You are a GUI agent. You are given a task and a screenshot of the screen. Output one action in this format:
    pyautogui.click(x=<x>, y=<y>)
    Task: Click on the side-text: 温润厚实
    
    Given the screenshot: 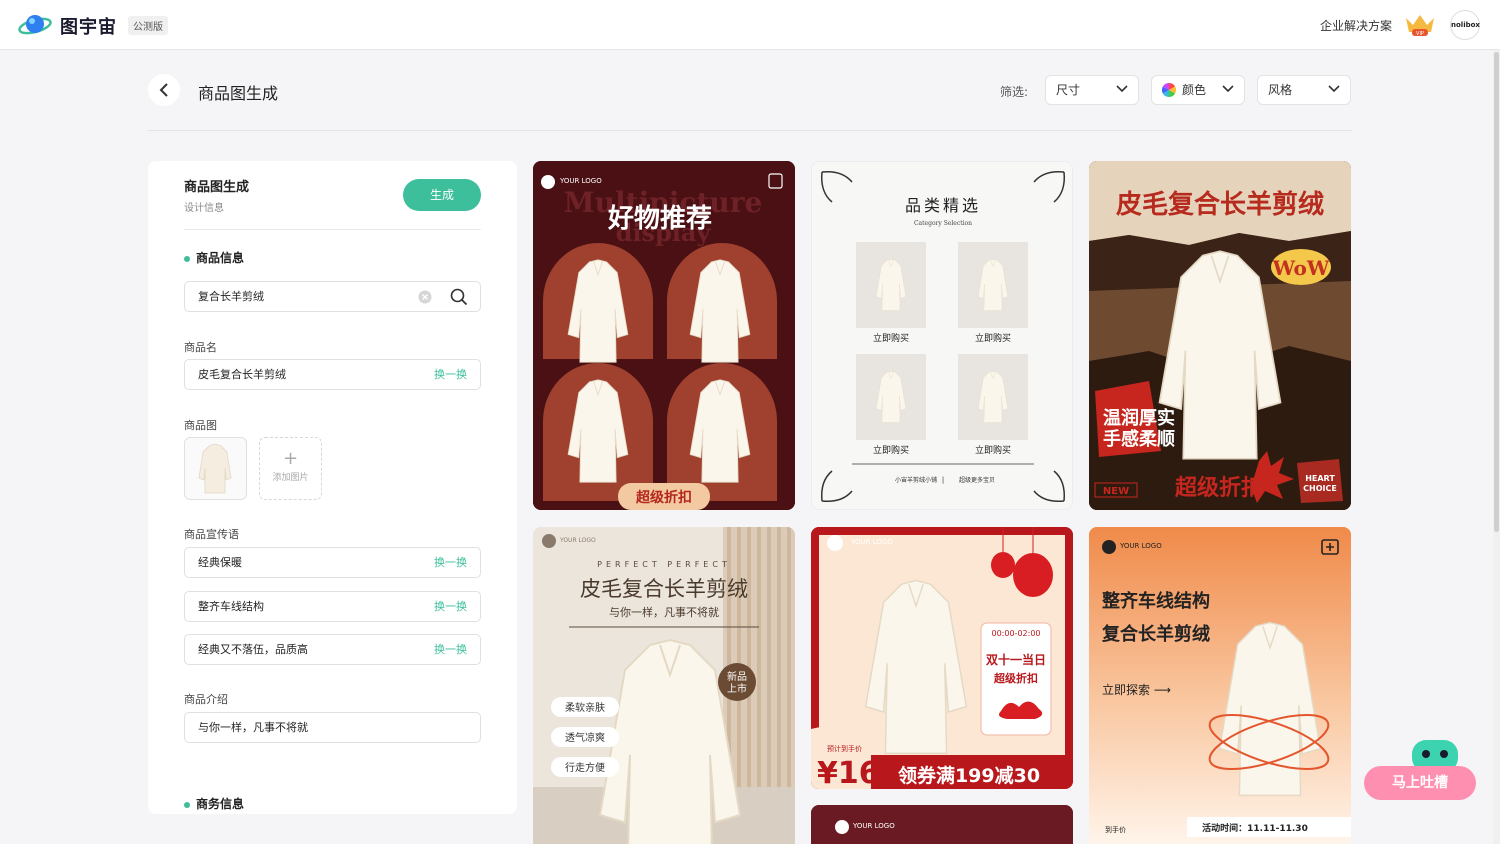 What is the action you would take?
    pyautogui.click(x=1139, y=418)
    